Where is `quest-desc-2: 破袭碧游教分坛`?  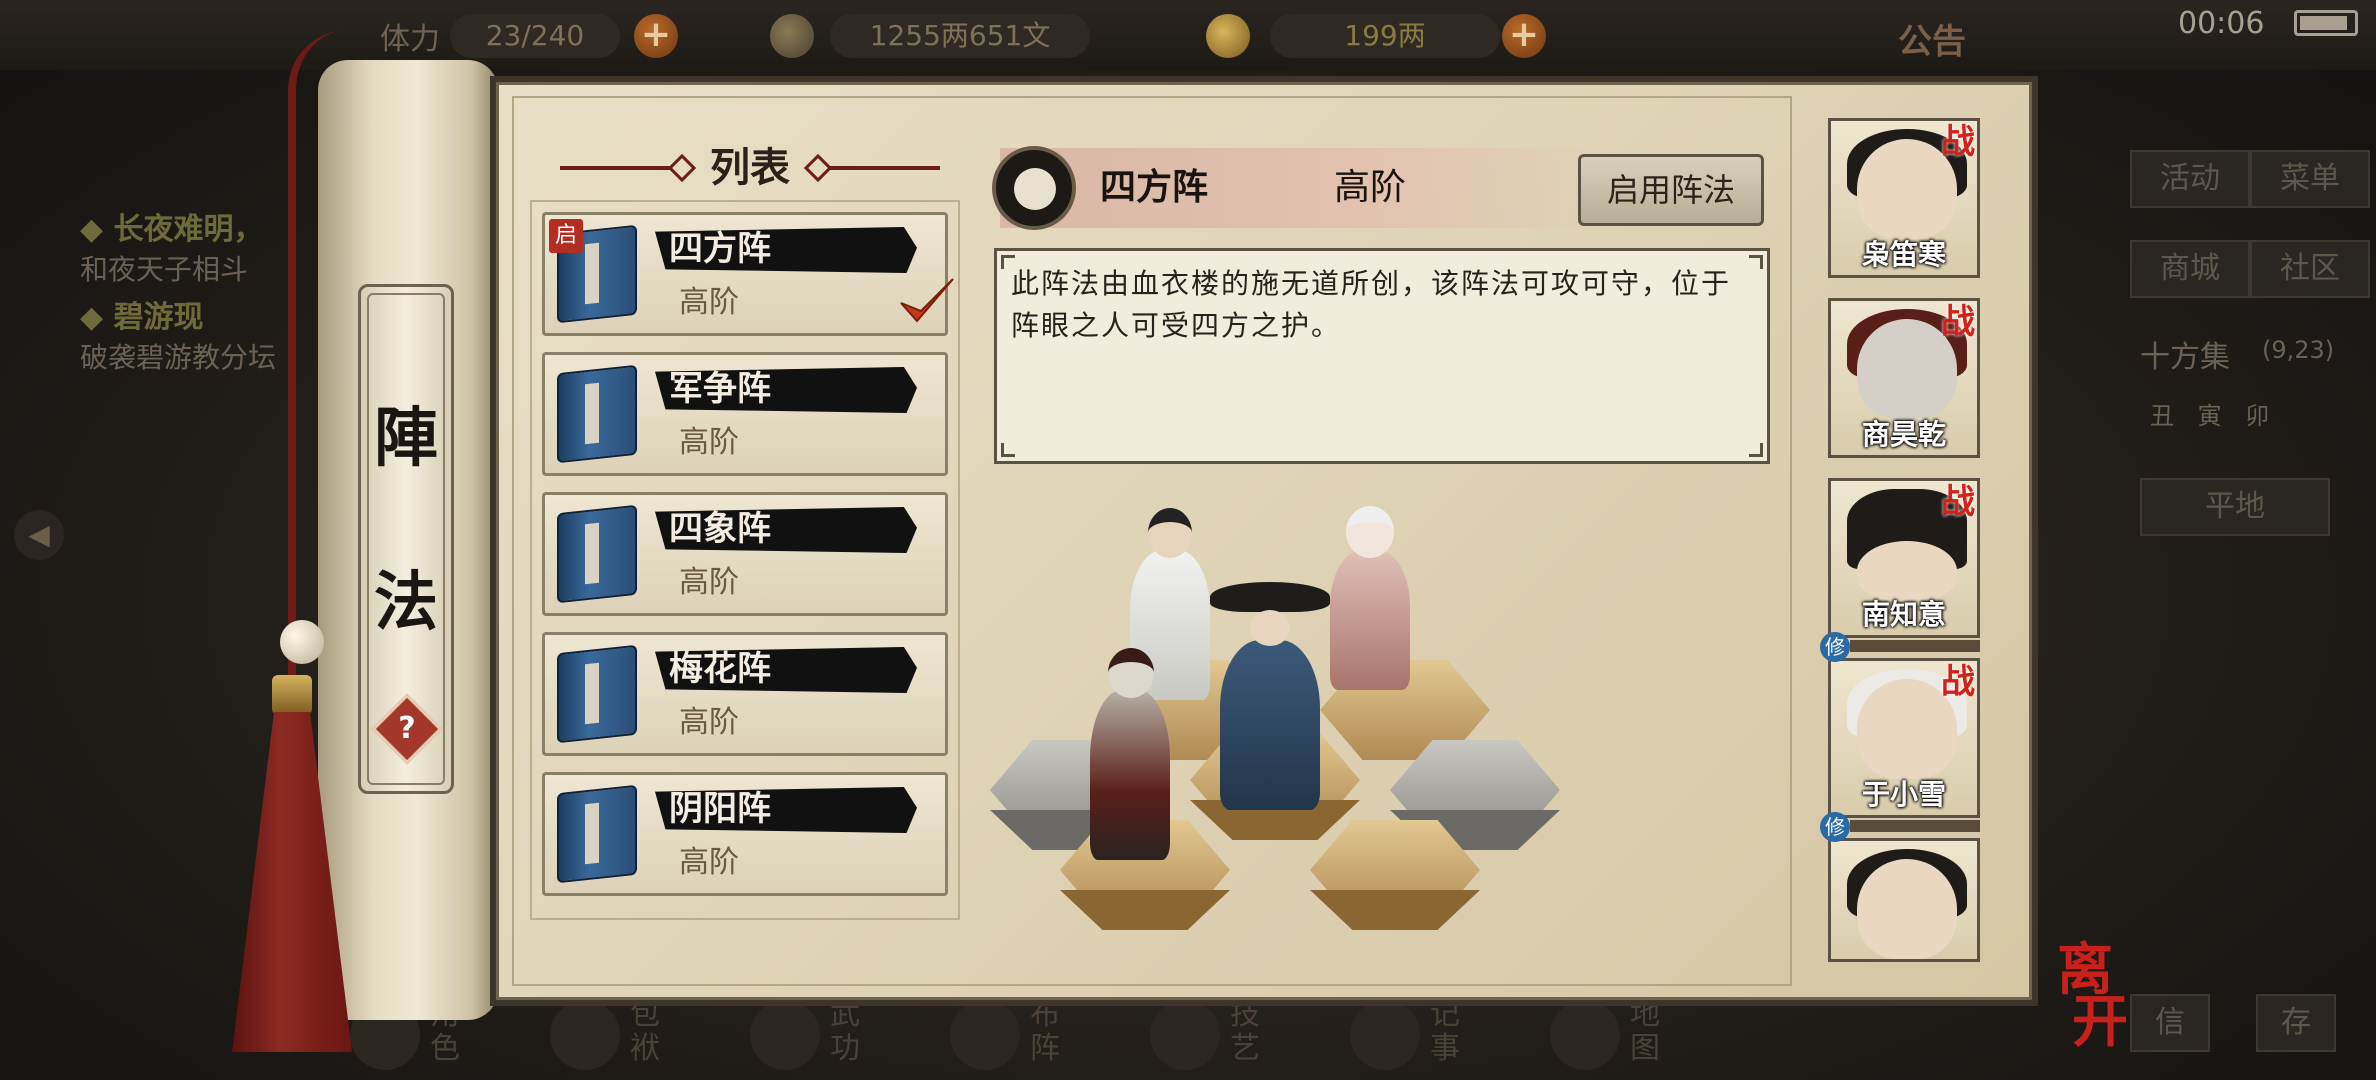
quest-desc-2: 破袭碧游教分坛 is located at coordinates (178, 357).